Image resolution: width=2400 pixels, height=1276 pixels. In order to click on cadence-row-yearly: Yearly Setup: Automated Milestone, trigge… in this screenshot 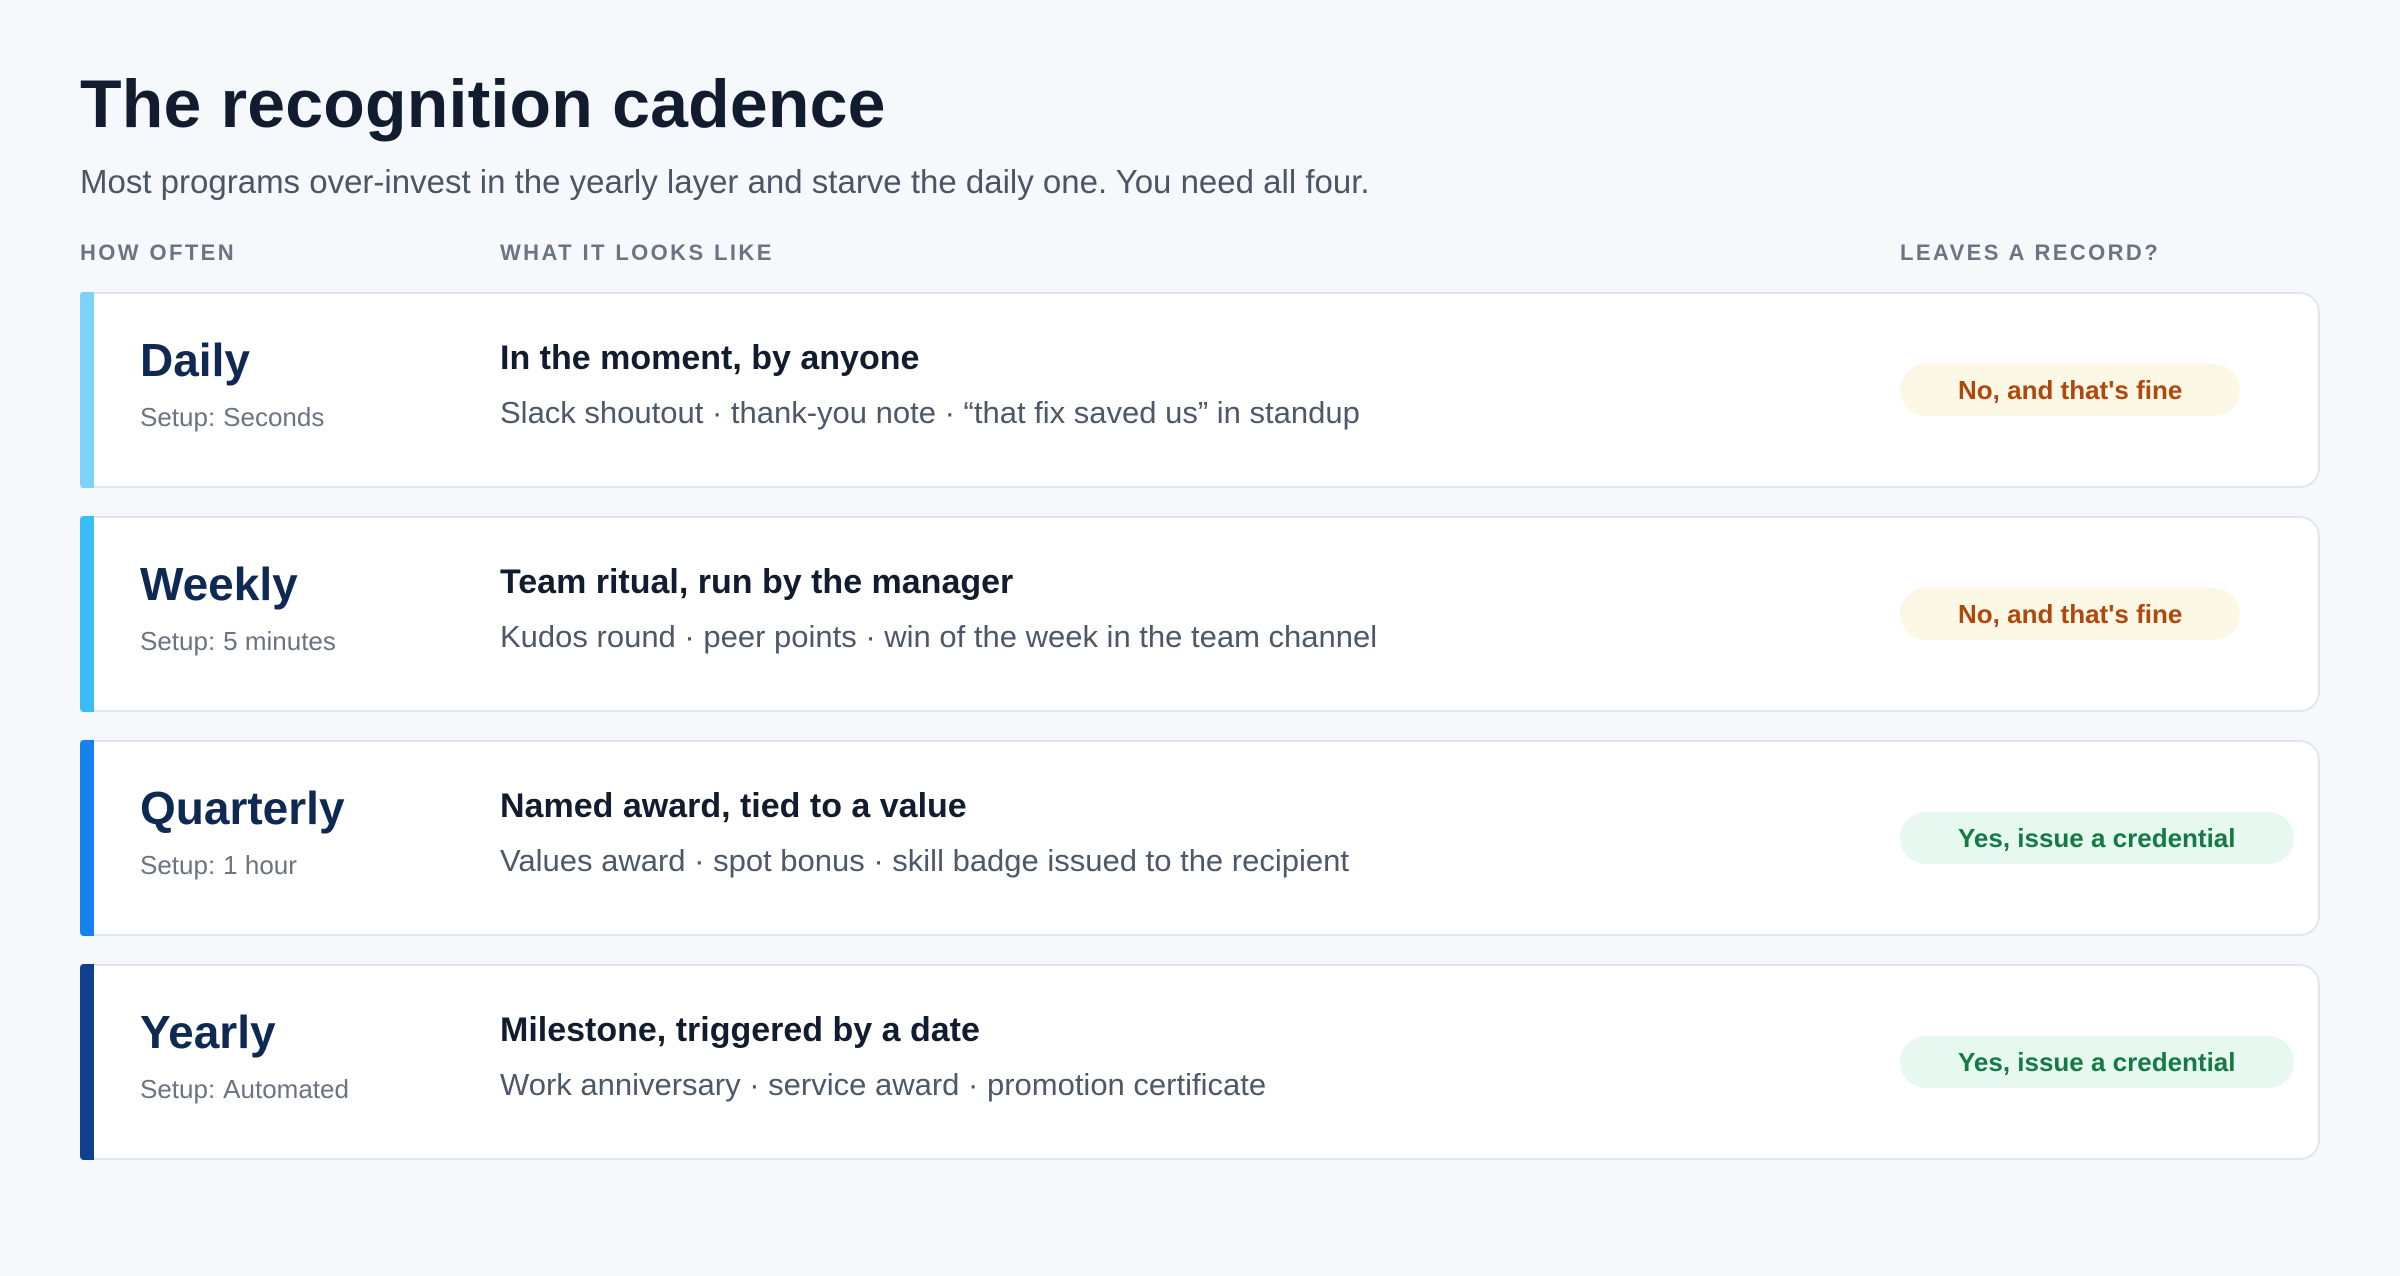, I will do `click(1200, 1062)`.